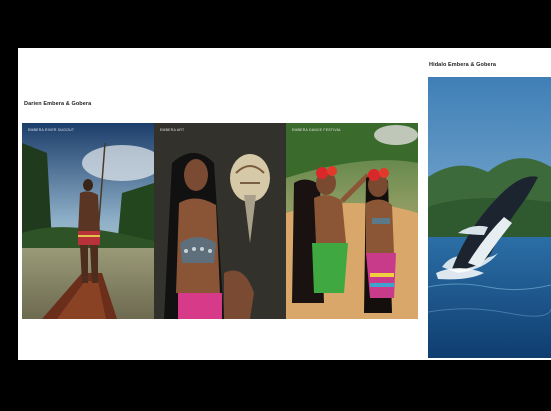 This screenshot has height=411, width=551. Describe the element at coordinates (352, 221) in the screenshot. I see `photo-embera-dance: EMBERA DANCE FESTIVAL` at that location.